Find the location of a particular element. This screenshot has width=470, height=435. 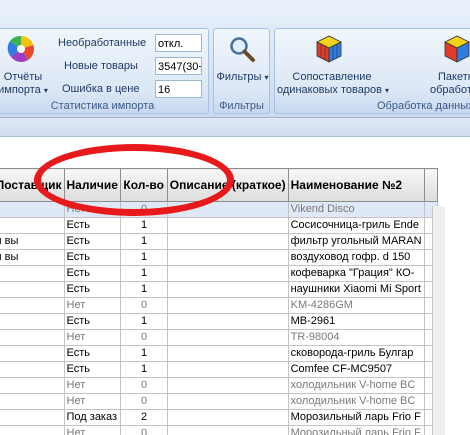

table-row: Под заказ 2 Морозильный ларь Frio F is located at coordinates (219, 417).